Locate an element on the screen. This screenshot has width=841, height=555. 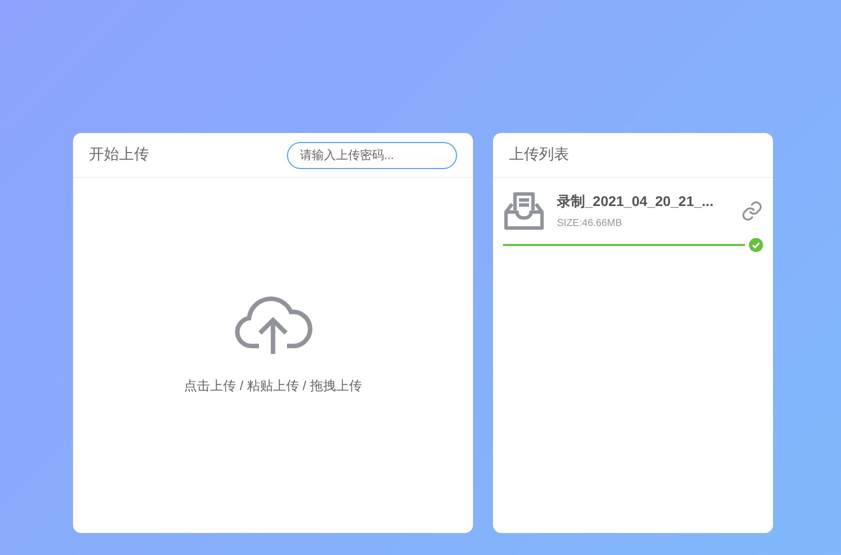
file-size: SIZE:46.66MB is located at coordinates (590, 224).